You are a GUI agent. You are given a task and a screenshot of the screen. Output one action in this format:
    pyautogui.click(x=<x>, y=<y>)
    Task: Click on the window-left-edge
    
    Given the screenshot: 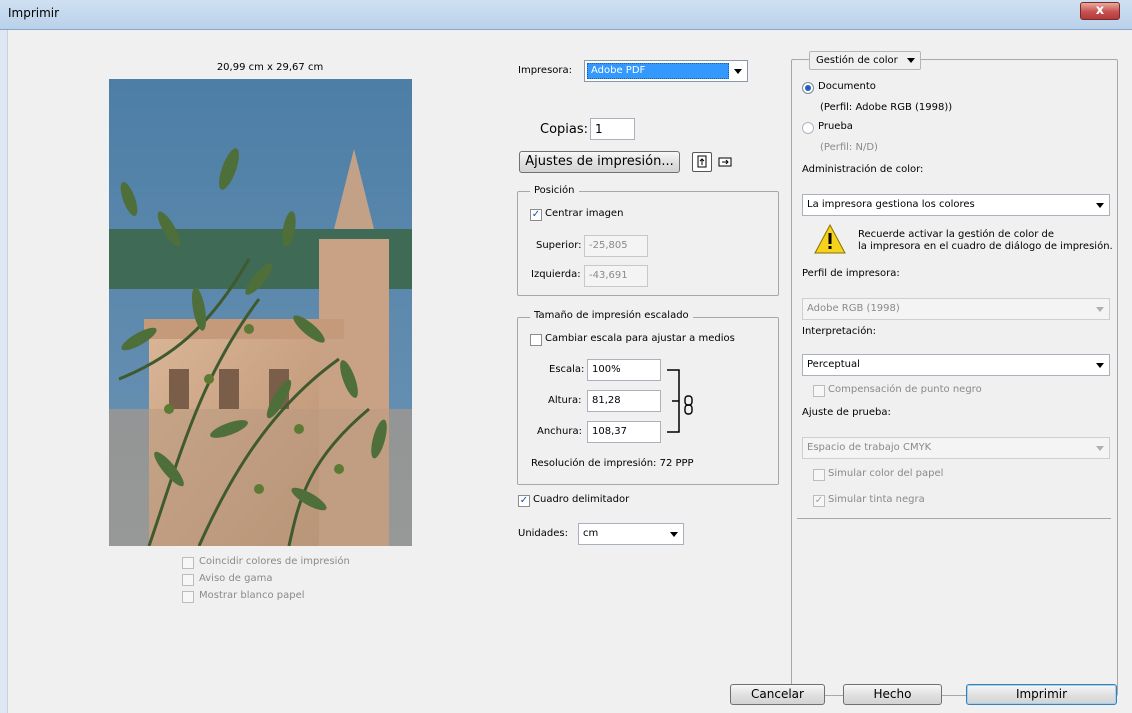 What is the action you would take?
    pyautogui.click(x=4, y=371)
    